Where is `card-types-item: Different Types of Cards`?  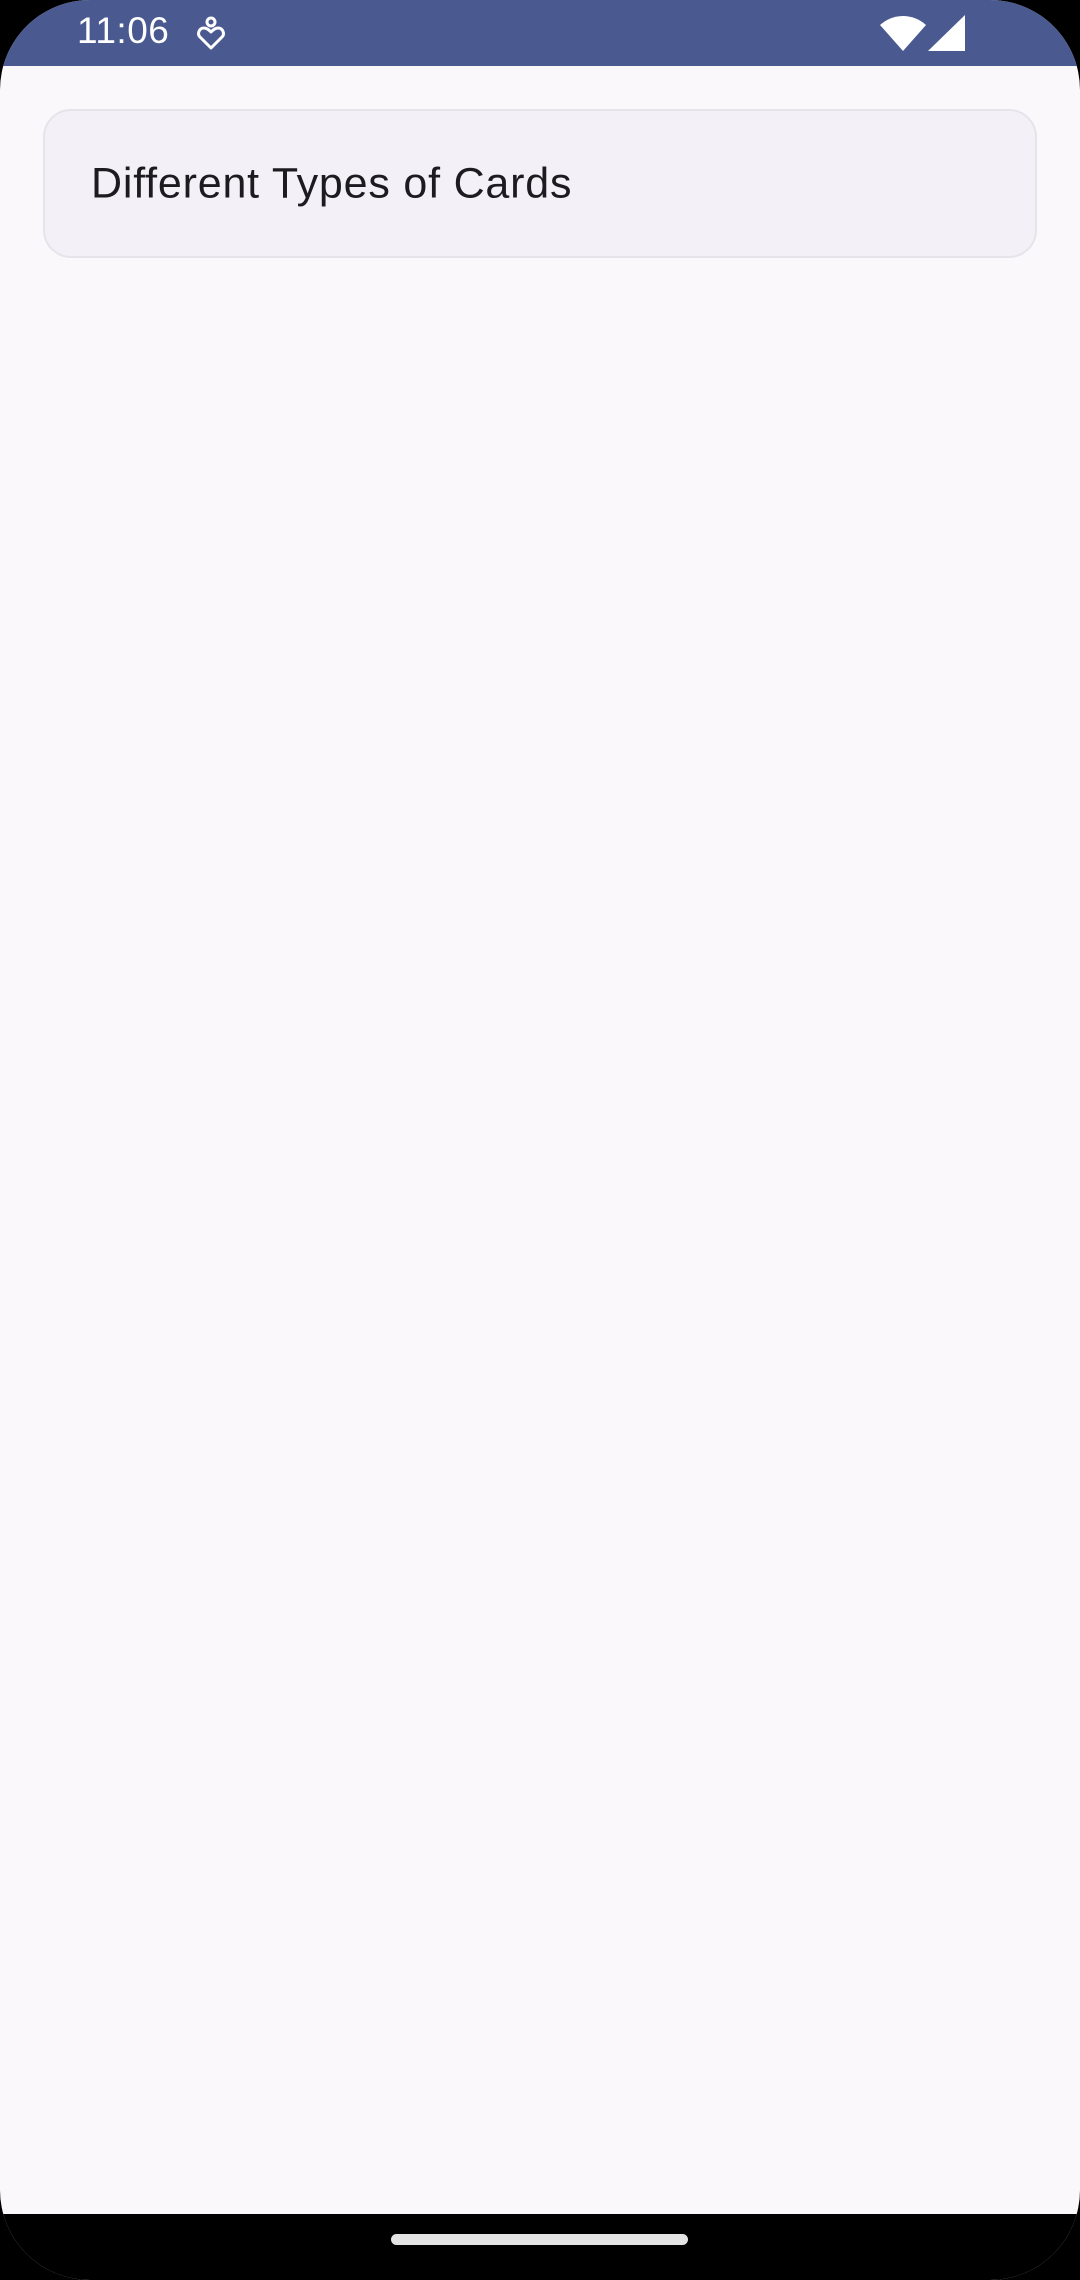
card-types-item: Different Types of Cards is located at coordinates (540, 183).